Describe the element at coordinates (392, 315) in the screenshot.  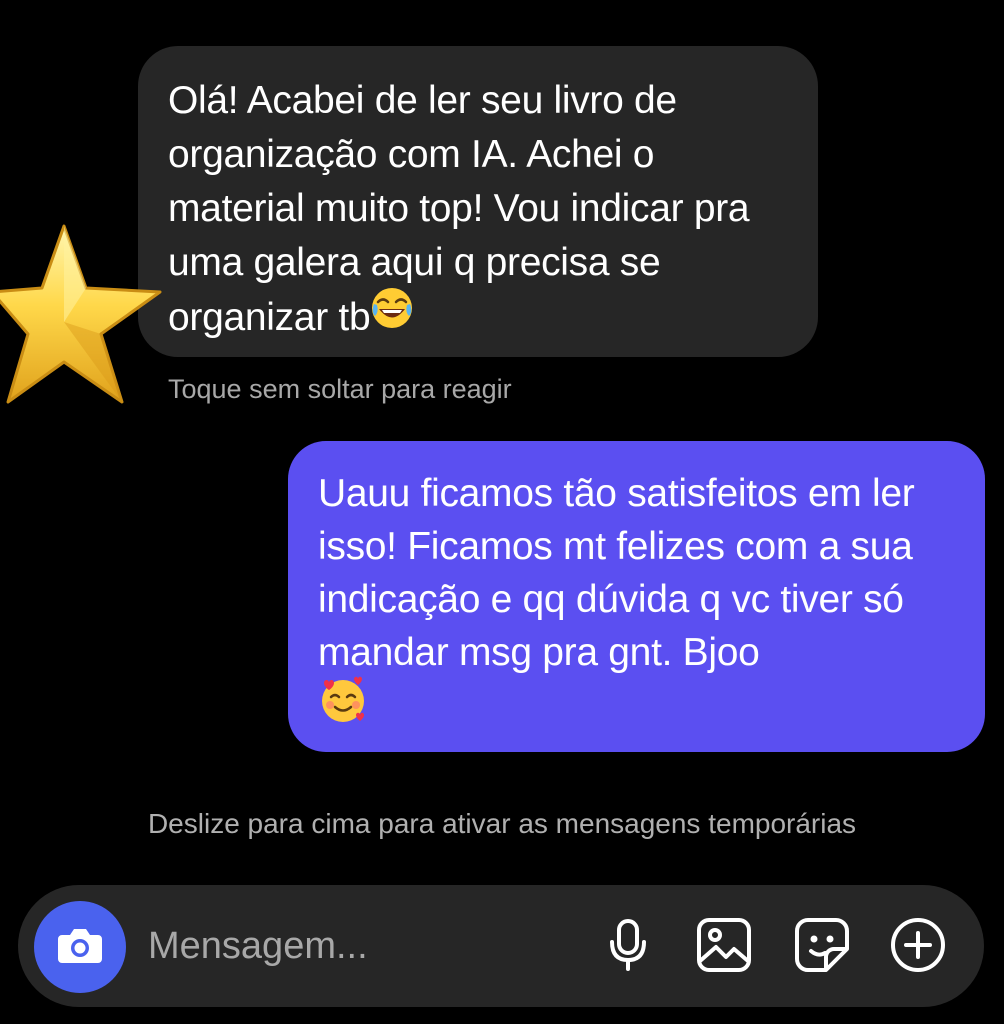
I see `laughing-emoji-icon` at that location.